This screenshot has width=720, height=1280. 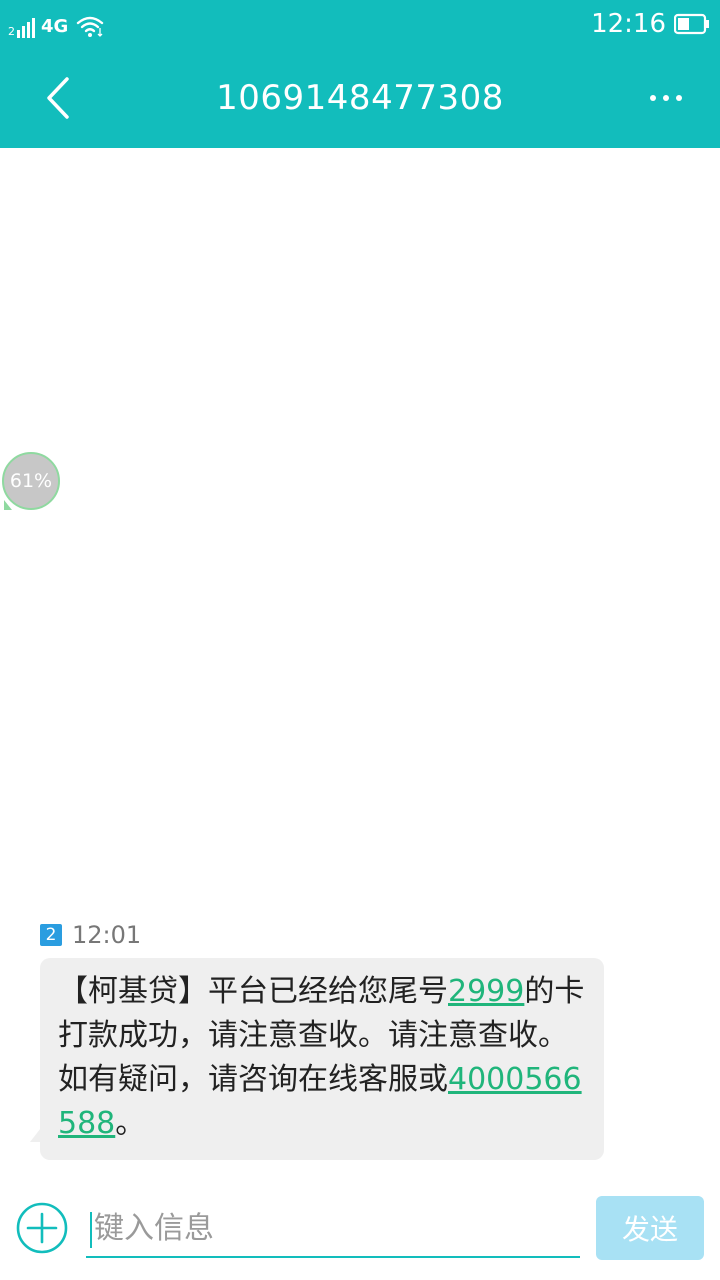 What do you see at coordinates (11, 31) in the screenshot?
I see `sim-slot-label: 2` at bounding box center [11, 31].